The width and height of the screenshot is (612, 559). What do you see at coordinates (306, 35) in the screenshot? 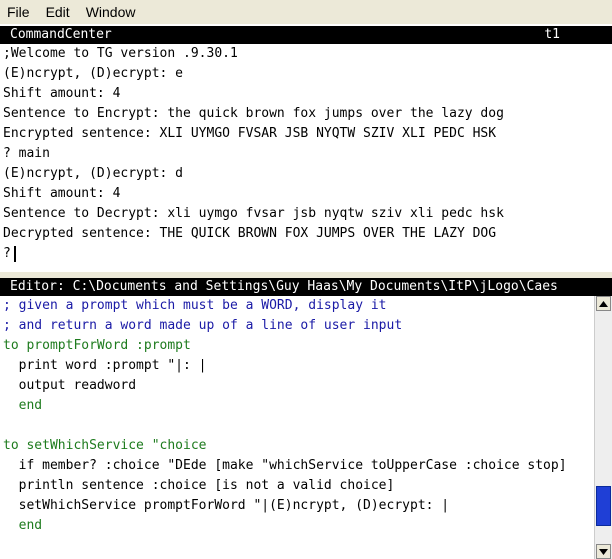
I see `command-center-titlebar: CommandCenter t1` at bounding box center [306, 35].